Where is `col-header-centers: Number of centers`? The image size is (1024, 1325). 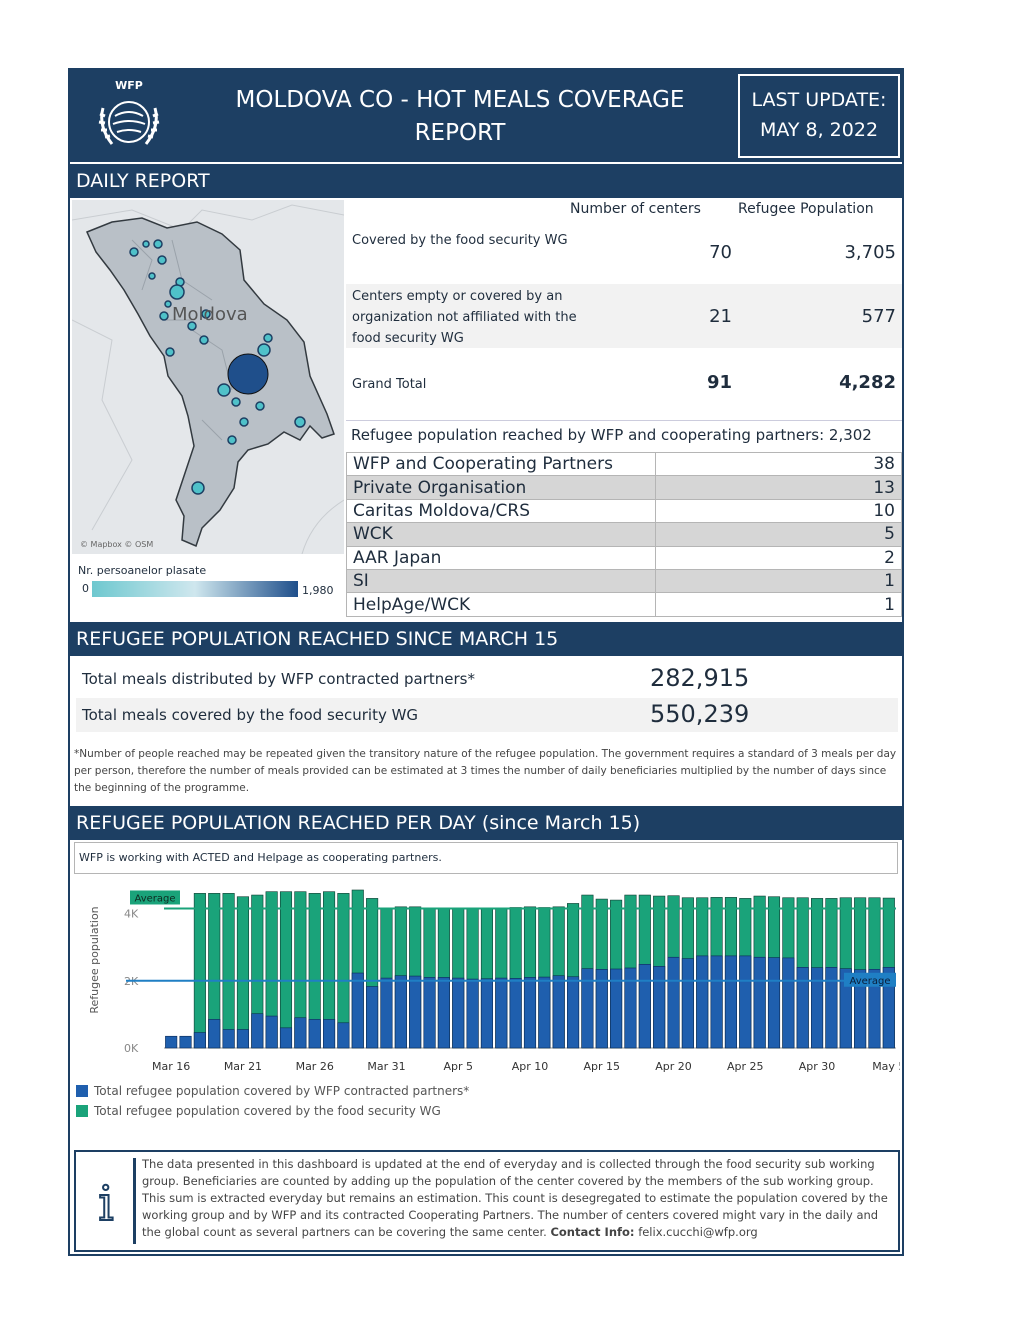
col-header-centers: Number of centers is located at coordinates (635, 209).